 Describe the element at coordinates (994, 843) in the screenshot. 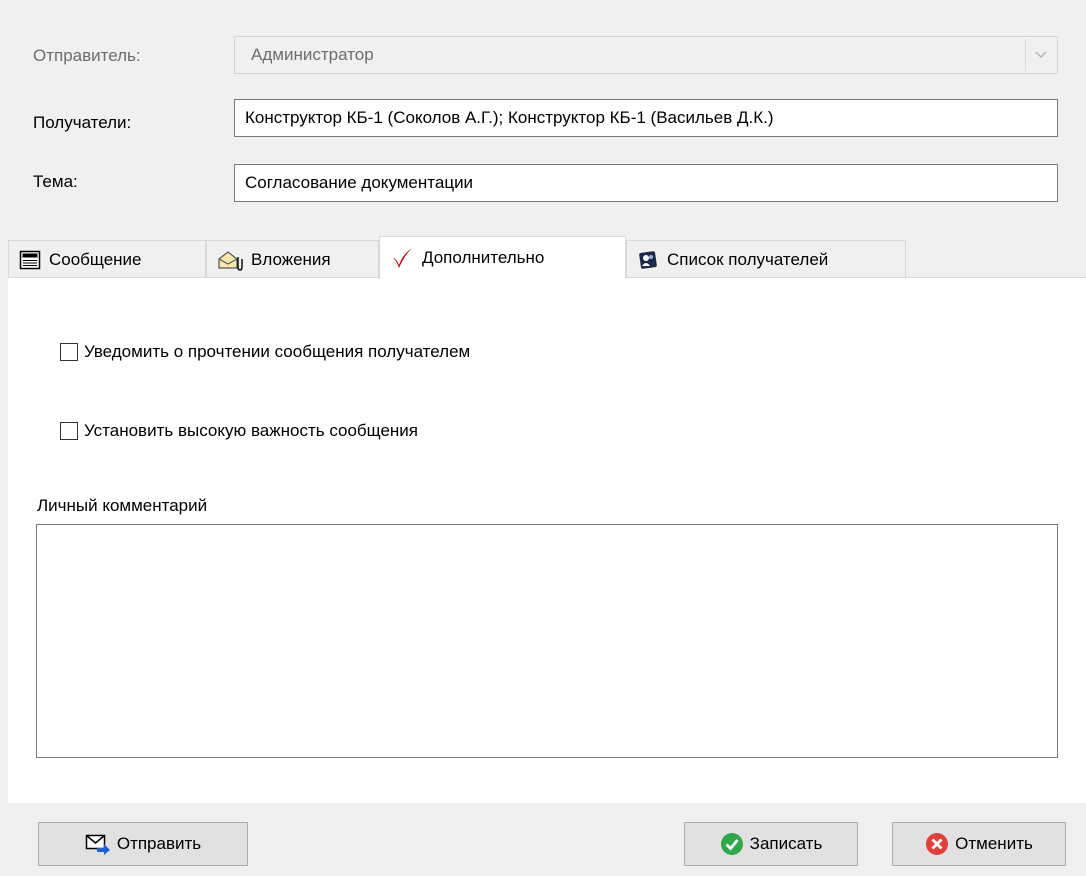

I see `cancel-button-label: Отменить` at that location.